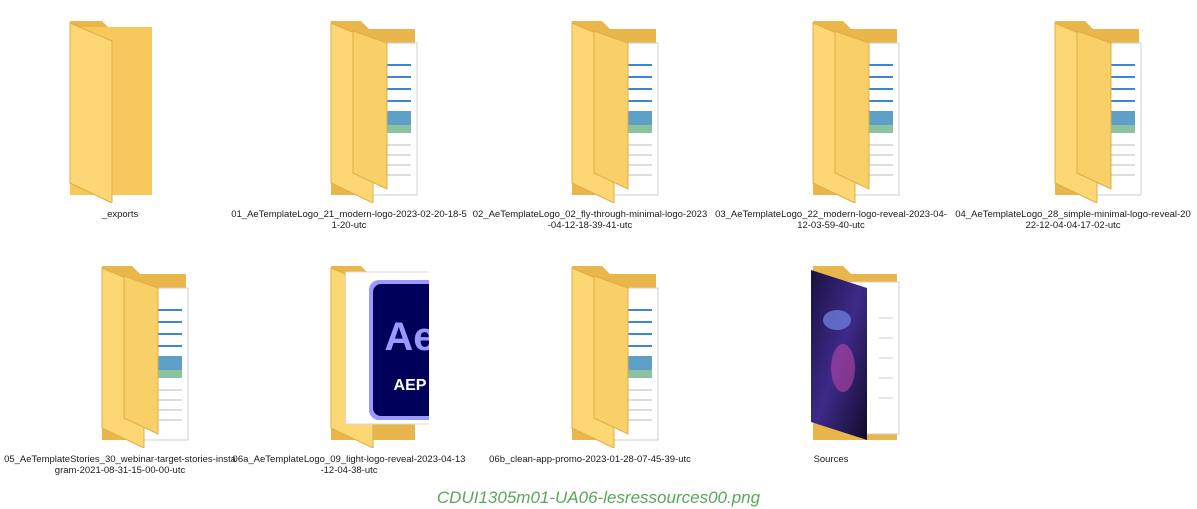 This screenshot has height=509, width=1197. Describe the element at coordinates (120, 214) in the screenshot. I see `folder-label: _exports` at that location.